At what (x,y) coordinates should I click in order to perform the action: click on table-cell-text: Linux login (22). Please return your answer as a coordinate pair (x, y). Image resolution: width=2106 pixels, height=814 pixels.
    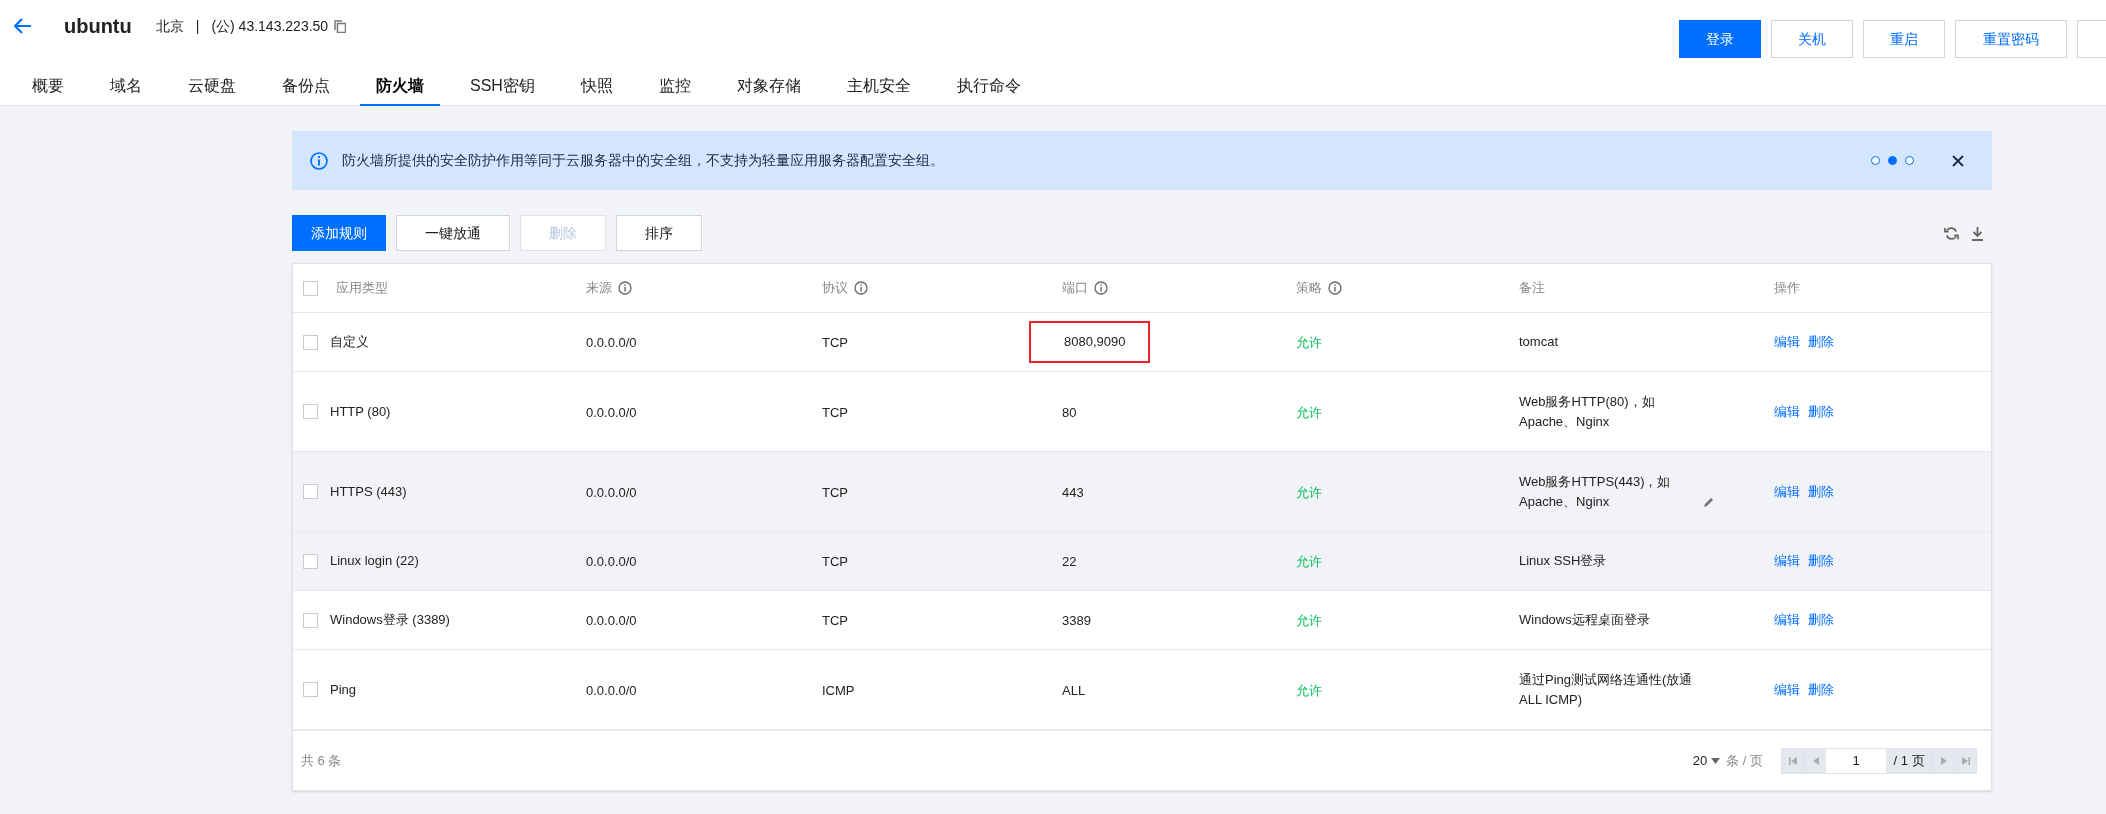
    Looking at the image, I should click on (374, 561).